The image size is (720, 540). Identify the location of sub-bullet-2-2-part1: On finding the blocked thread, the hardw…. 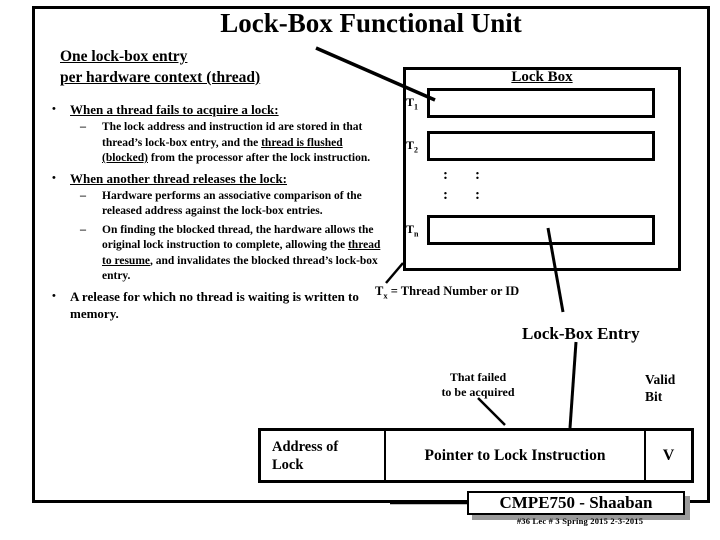
(238, 237).